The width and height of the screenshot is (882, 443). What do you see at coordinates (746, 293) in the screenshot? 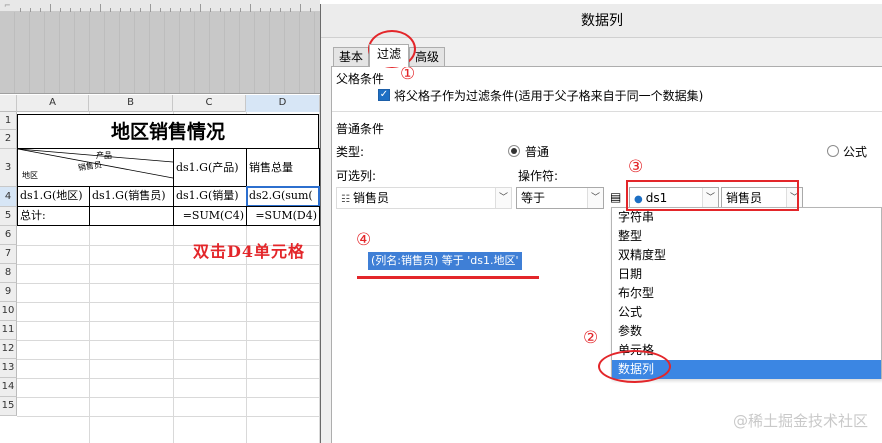
I see `menu-item-boolean: 布尔型` at bounding box center [746, 293].